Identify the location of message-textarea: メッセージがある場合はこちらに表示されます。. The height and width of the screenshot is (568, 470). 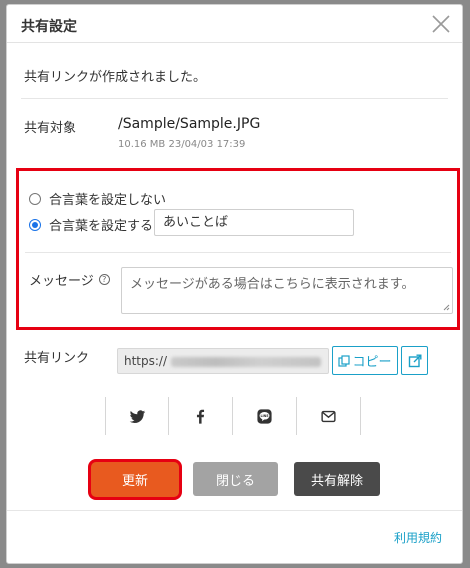
(287, 290).